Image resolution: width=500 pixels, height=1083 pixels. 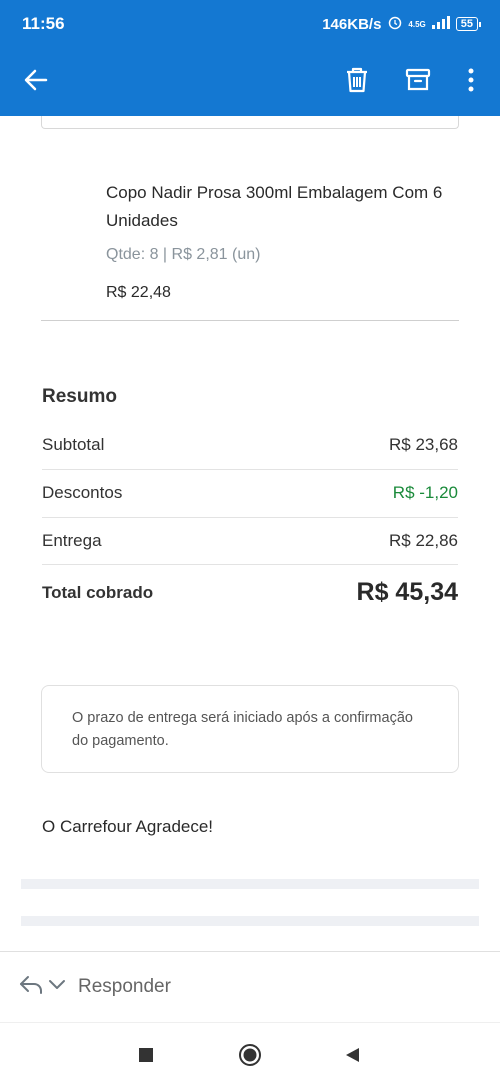 What do you see at coordinates (417, 24) in the screenshot?
I see `network-type-label: 4.5G` at bounding box center [417, 24].